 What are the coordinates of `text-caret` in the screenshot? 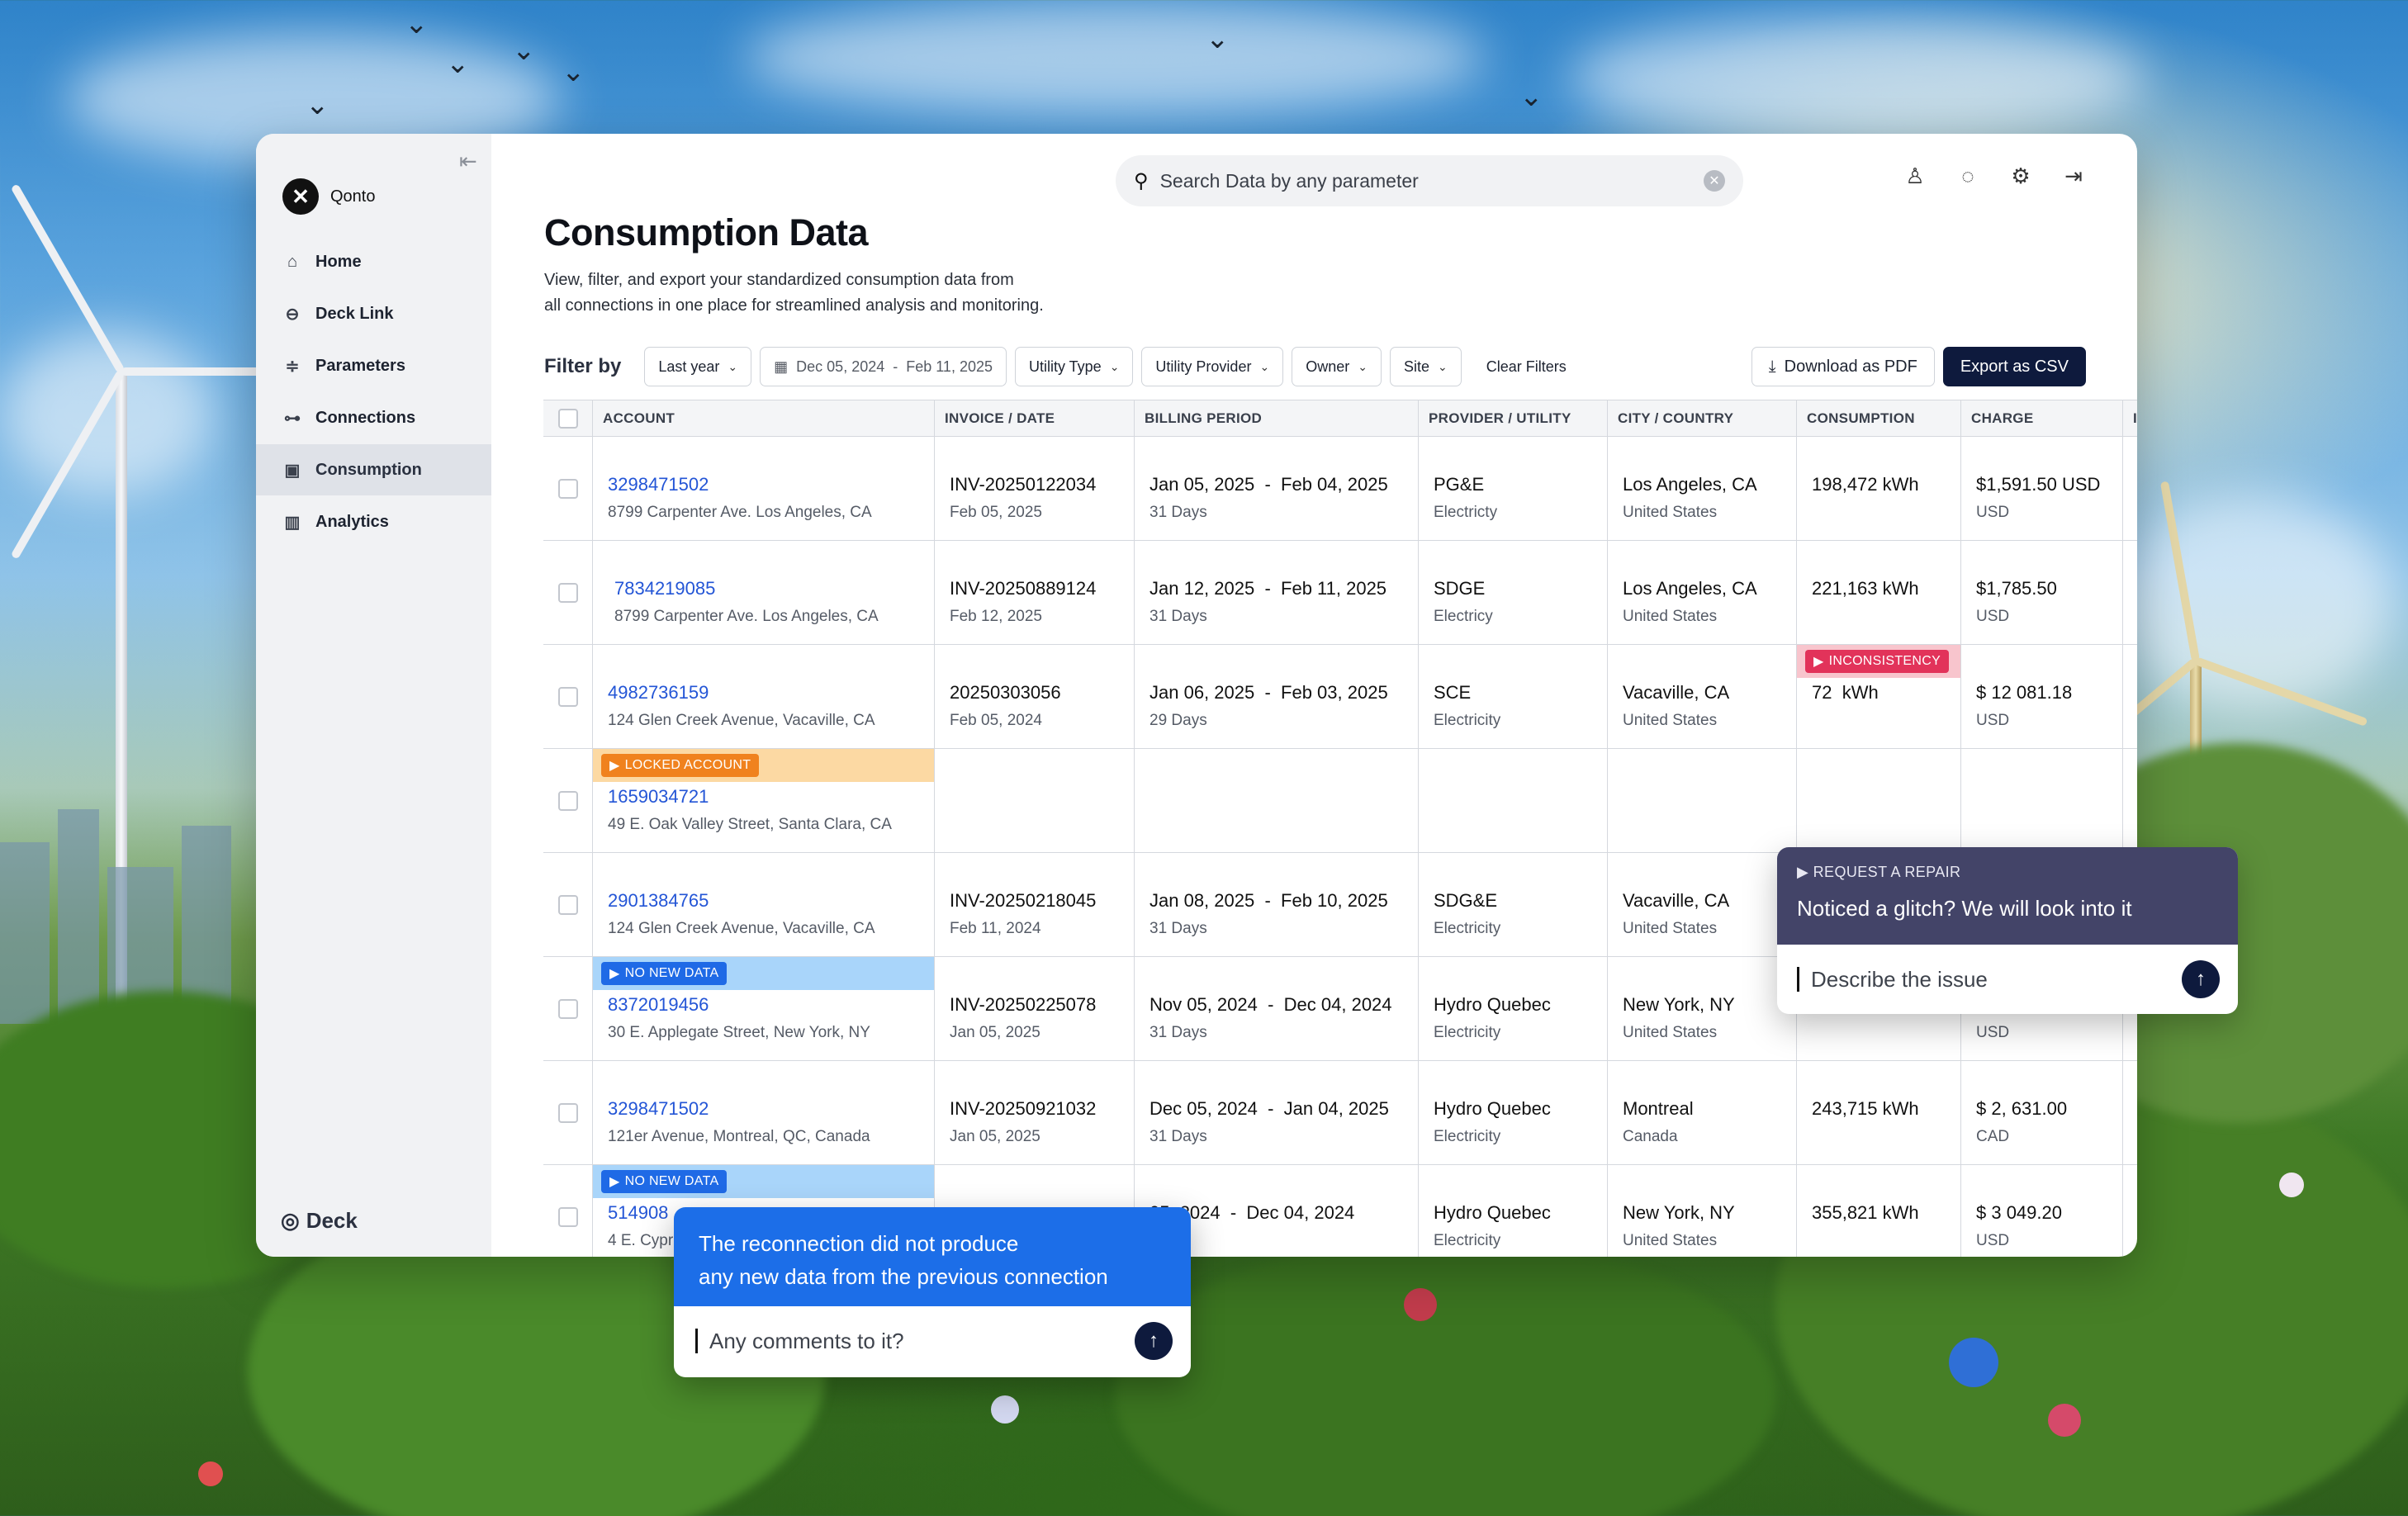 It's located at (696, 1341).